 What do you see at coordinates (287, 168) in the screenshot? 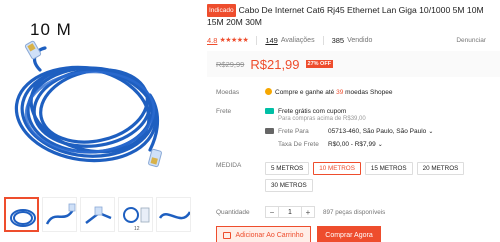
I see `option-5m: 5 METROS` at bounding box center [287, 168].